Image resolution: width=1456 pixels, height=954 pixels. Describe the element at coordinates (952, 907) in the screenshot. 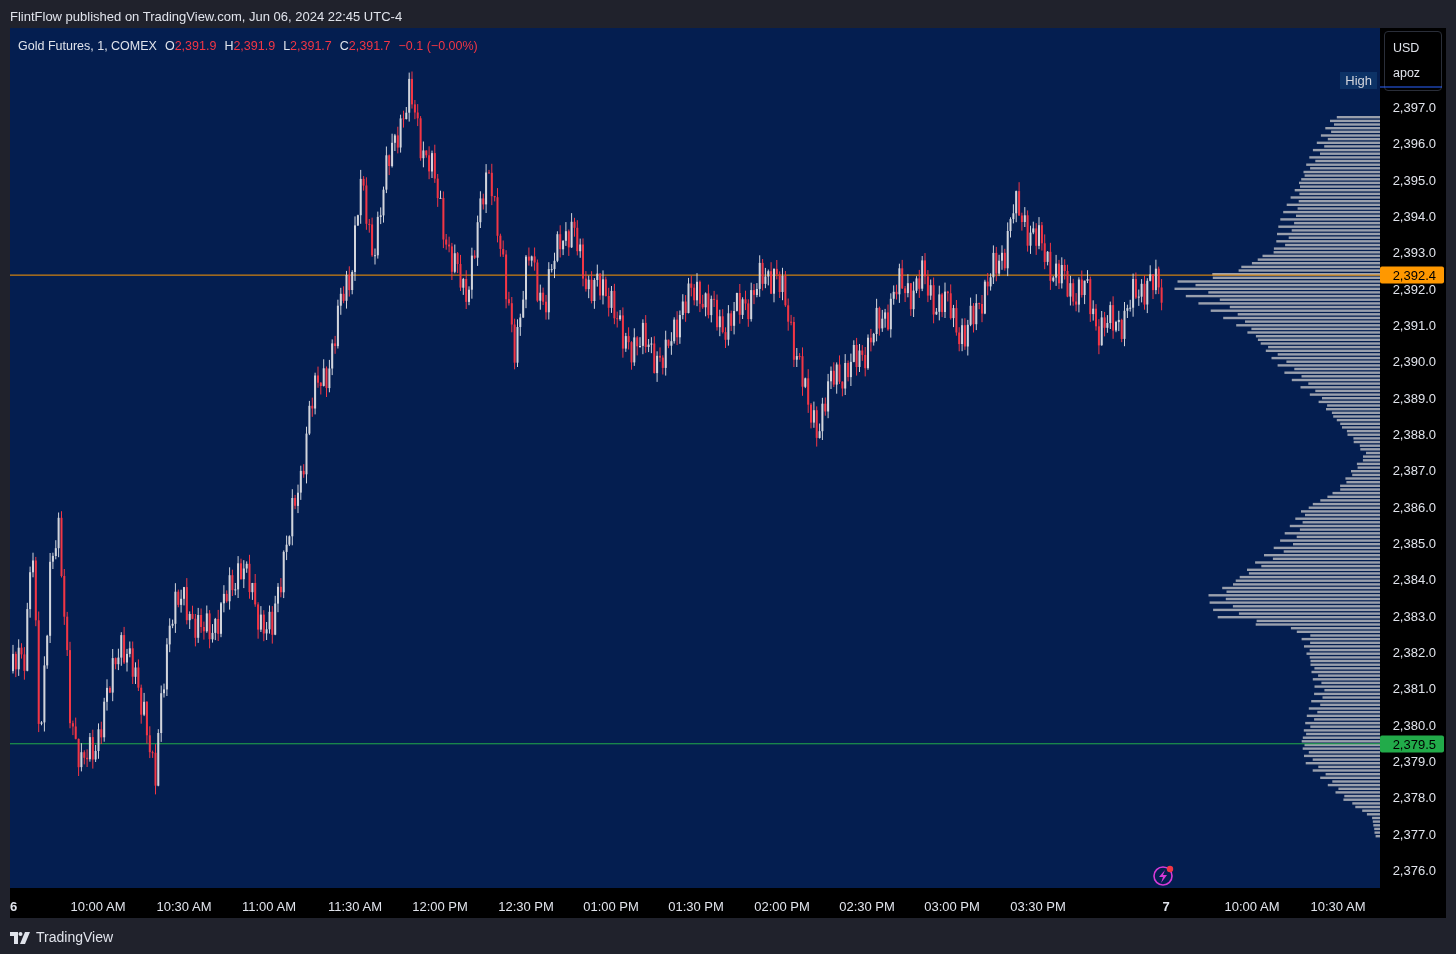

I see `time-label: 03:00 PM` at that location.